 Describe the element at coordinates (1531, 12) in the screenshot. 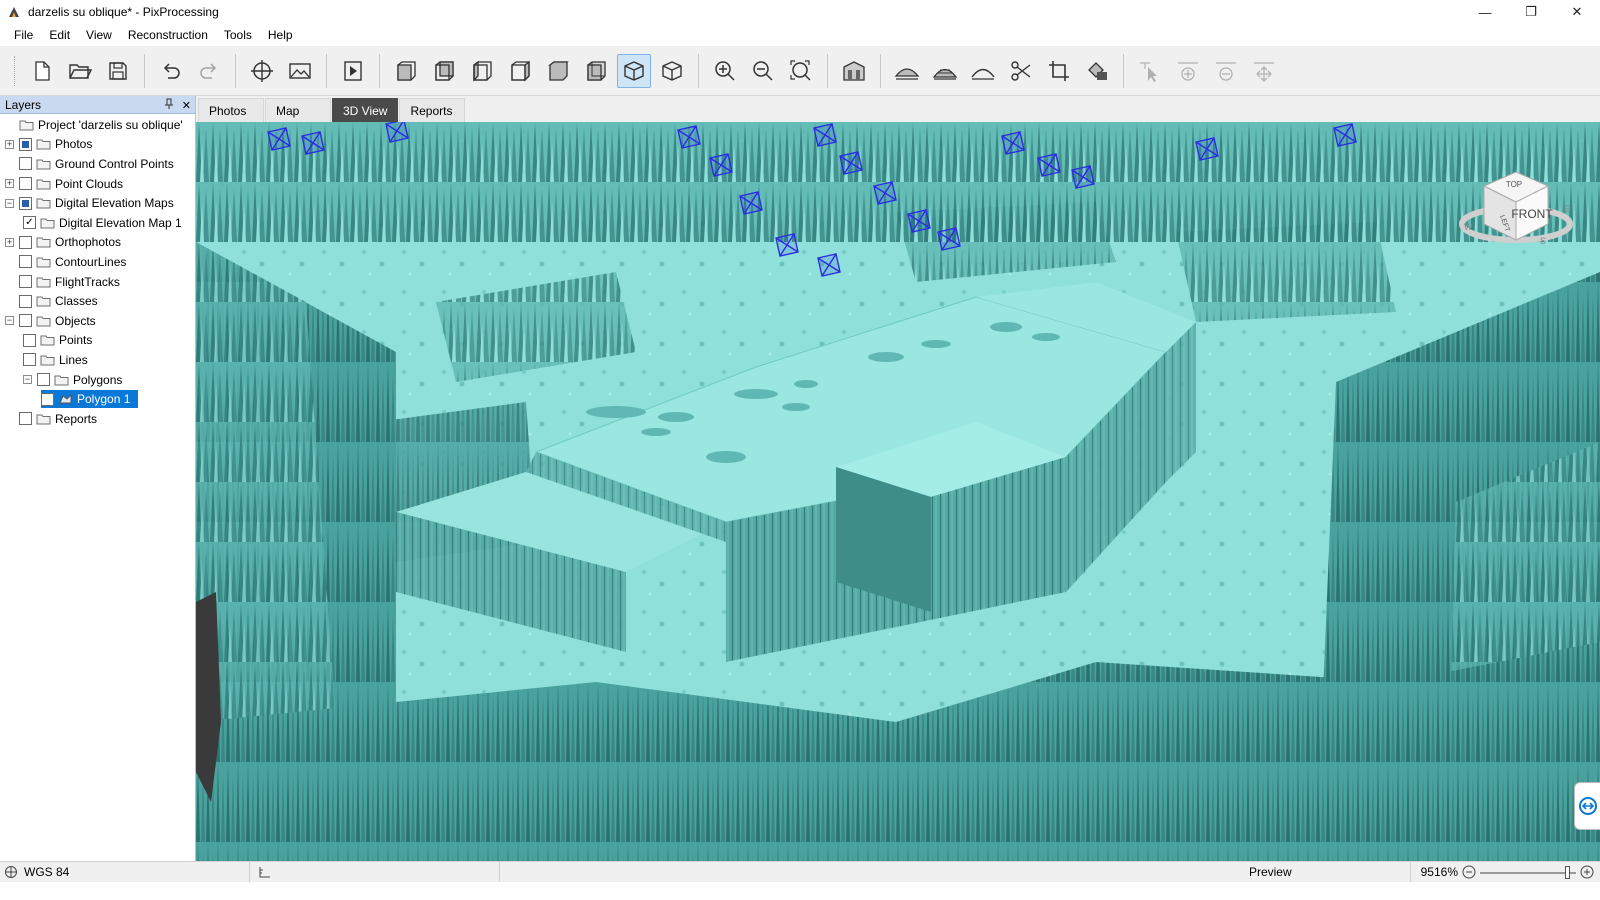

I see `restore-button: ❐` at that location.